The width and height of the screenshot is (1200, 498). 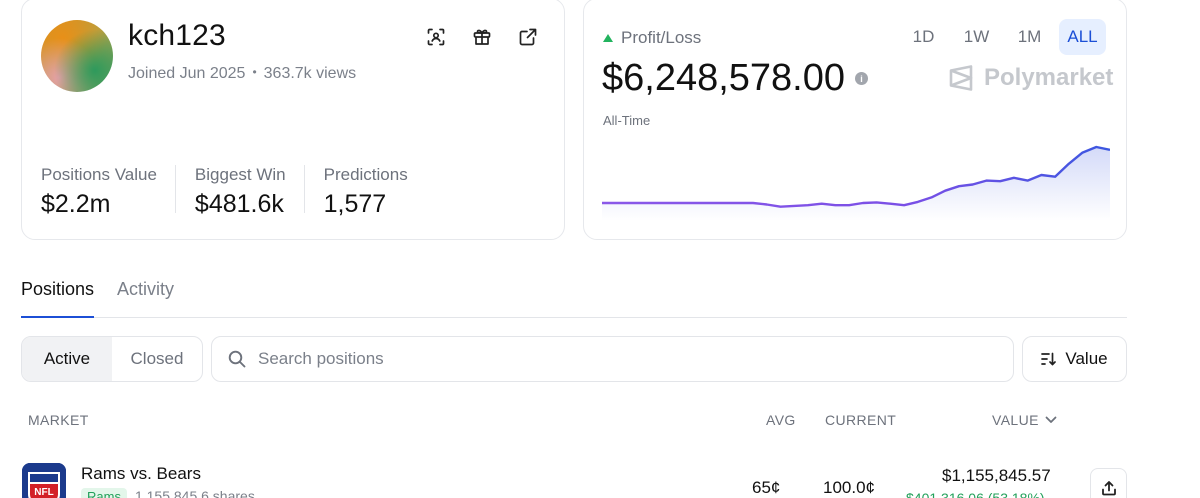 I want to click on stat-predictions: Predictions 1,577, so click(x=374, y=191).